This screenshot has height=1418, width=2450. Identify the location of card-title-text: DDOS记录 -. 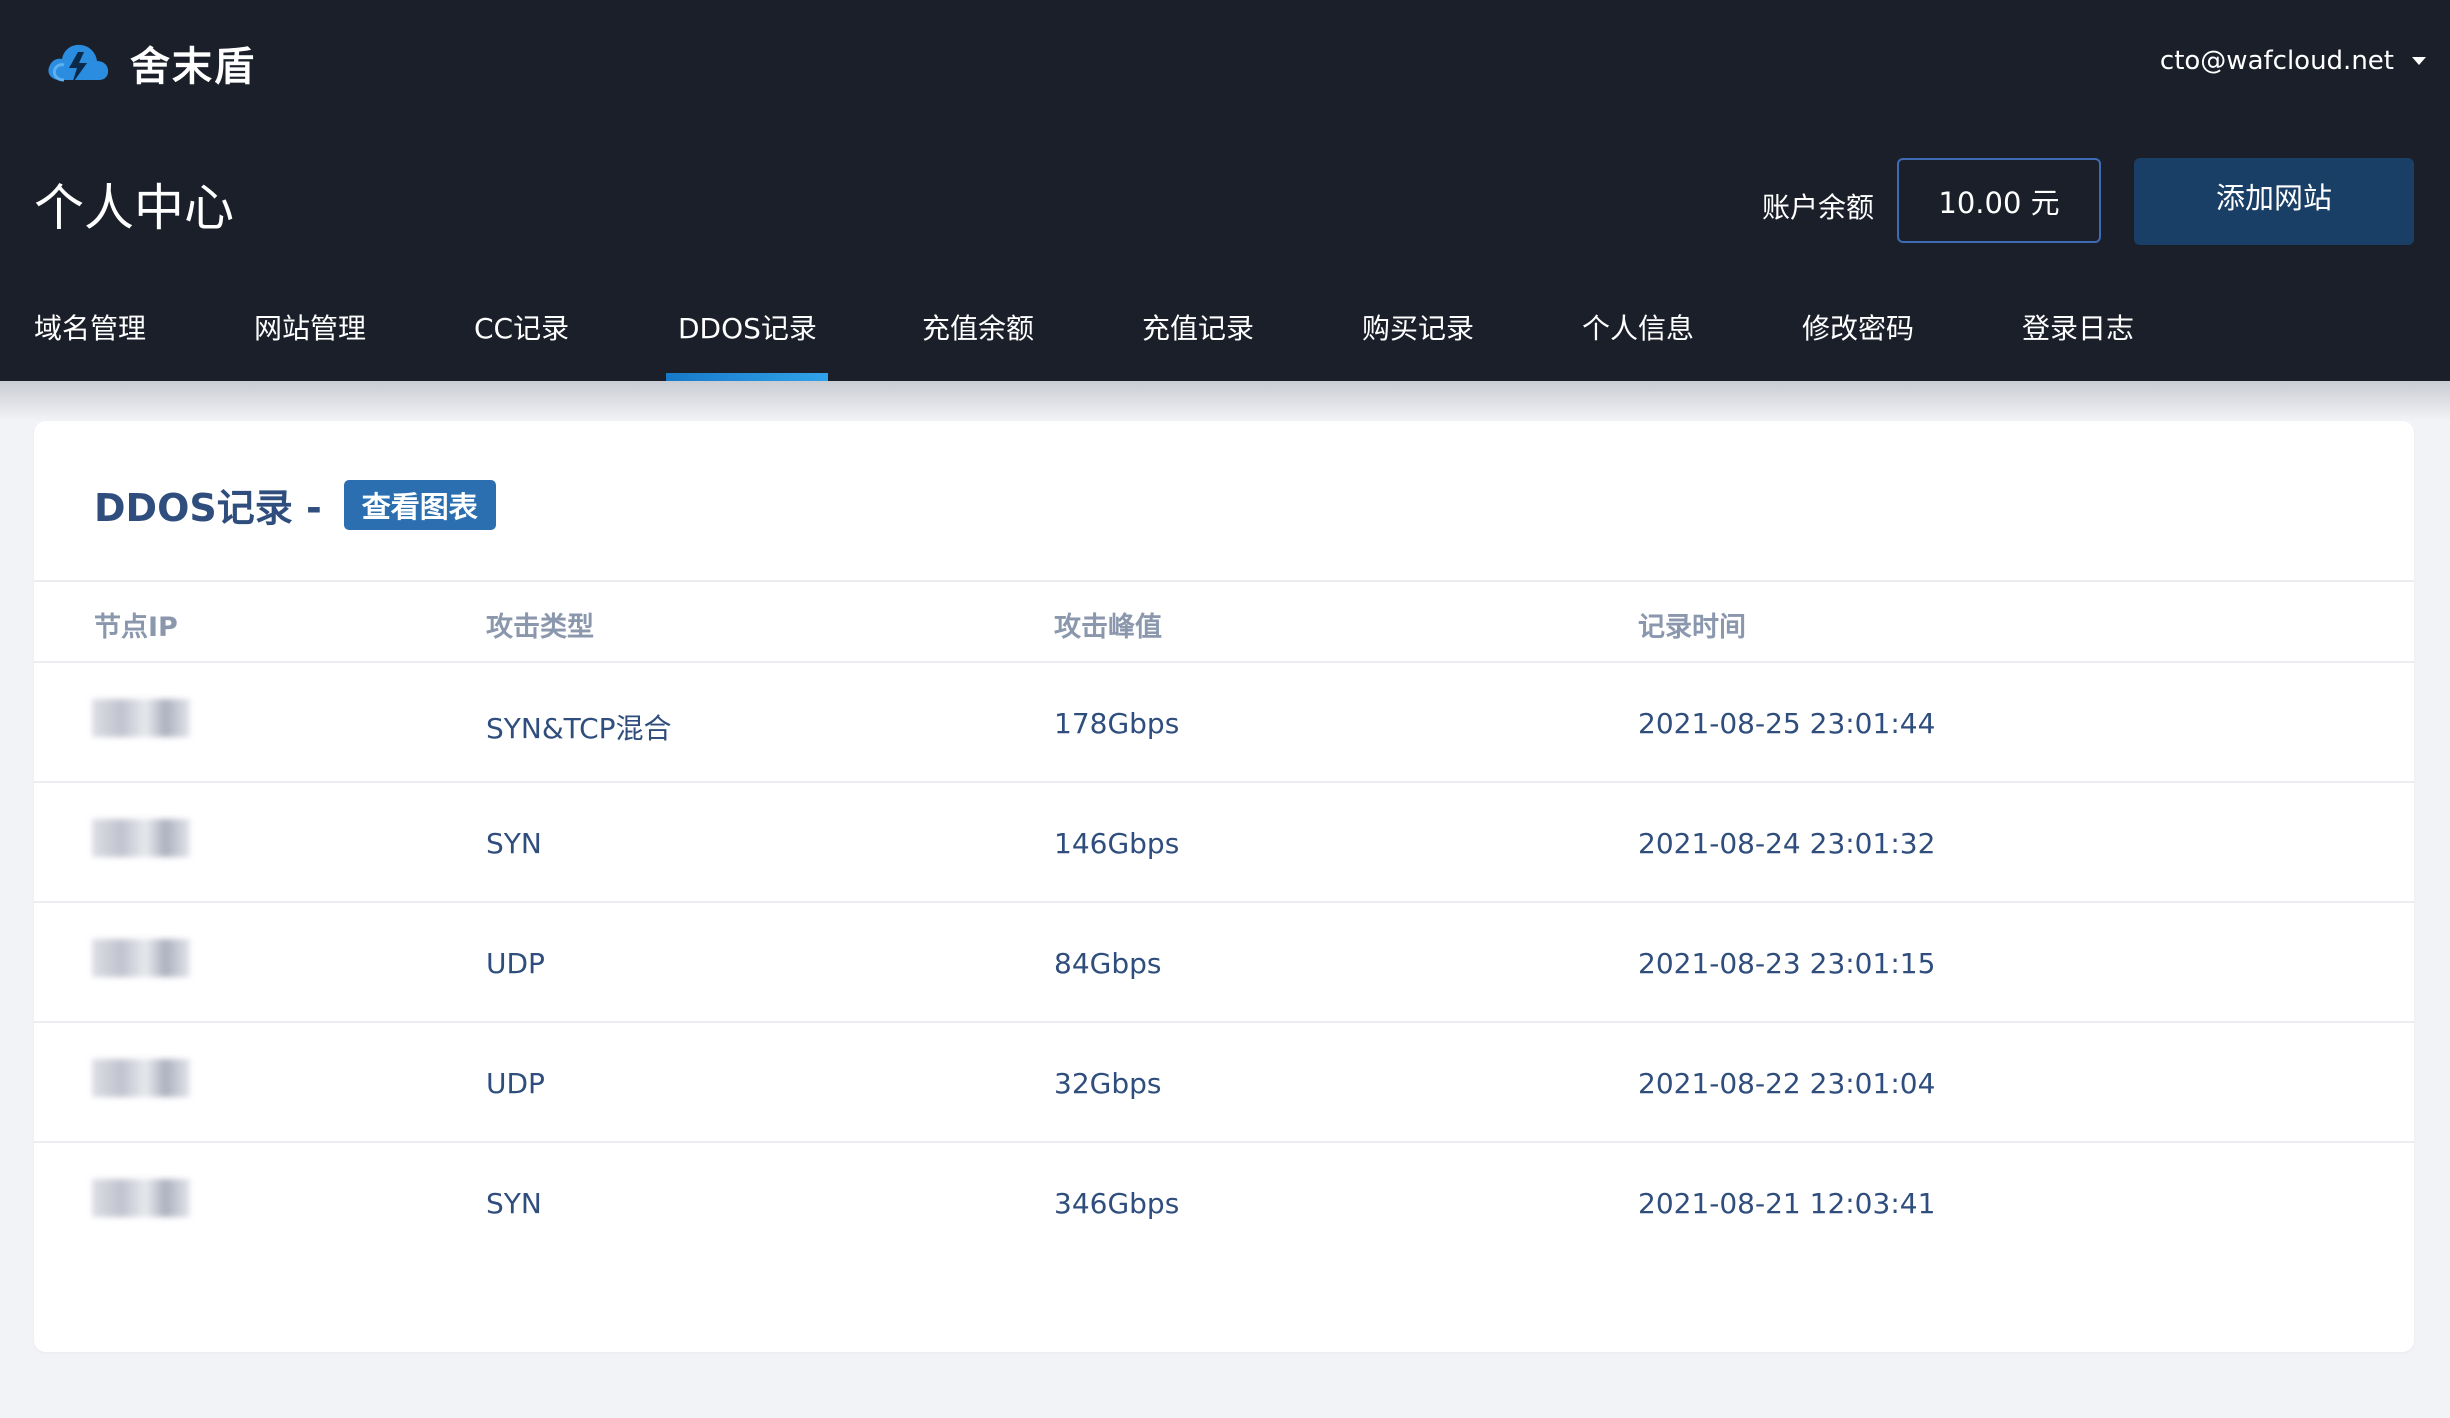
(208, 508).